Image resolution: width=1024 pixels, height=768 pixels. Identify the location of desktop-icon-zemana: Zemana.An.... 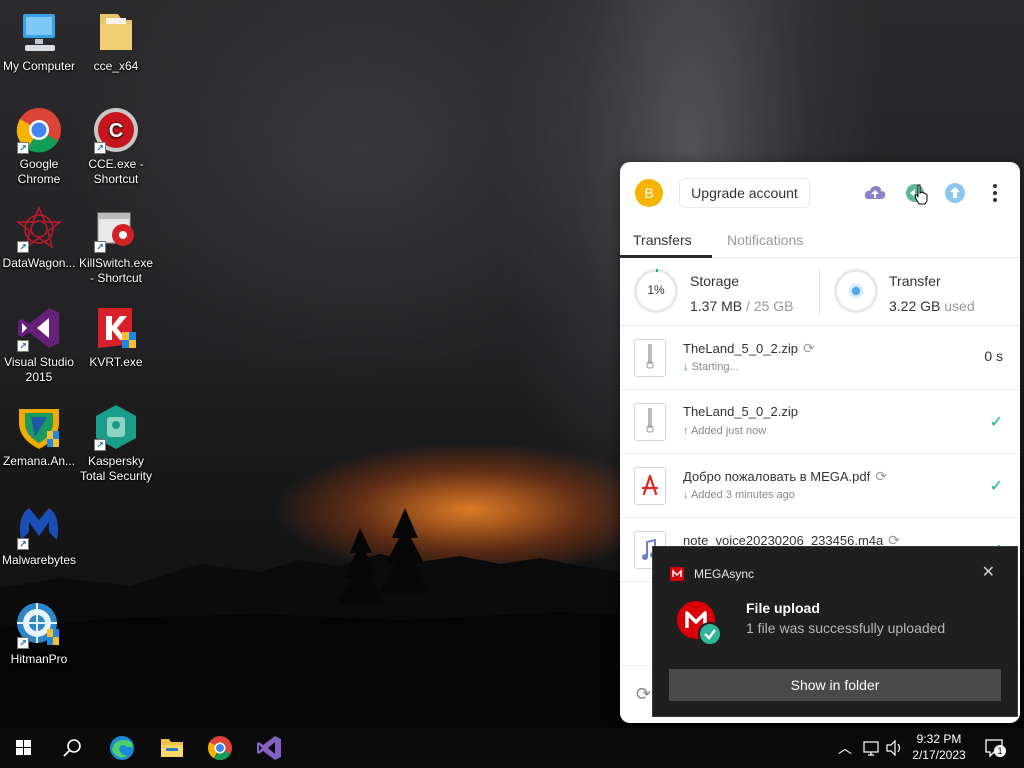
(39, 436).